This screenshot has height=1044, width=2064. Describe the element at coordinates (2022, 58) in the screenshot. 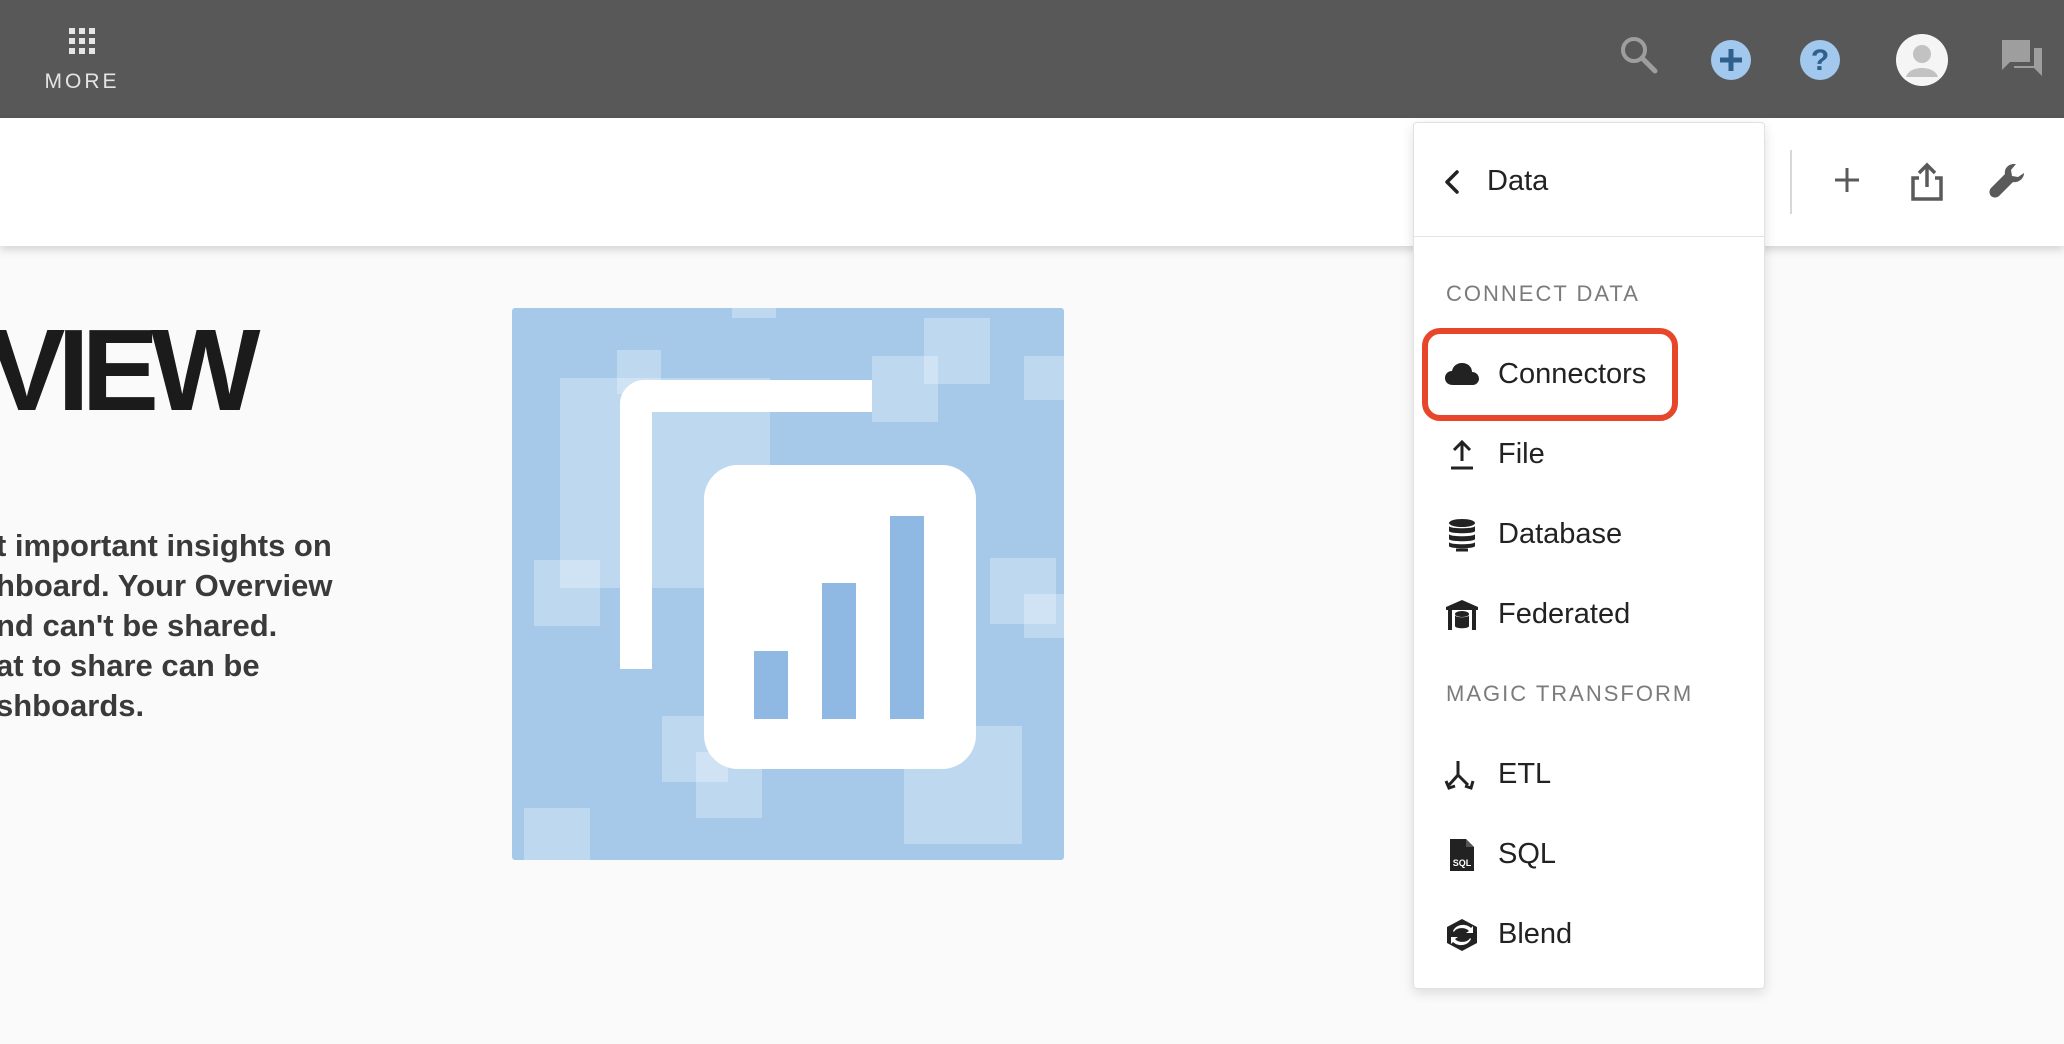

I see `chat-icon` at that location.